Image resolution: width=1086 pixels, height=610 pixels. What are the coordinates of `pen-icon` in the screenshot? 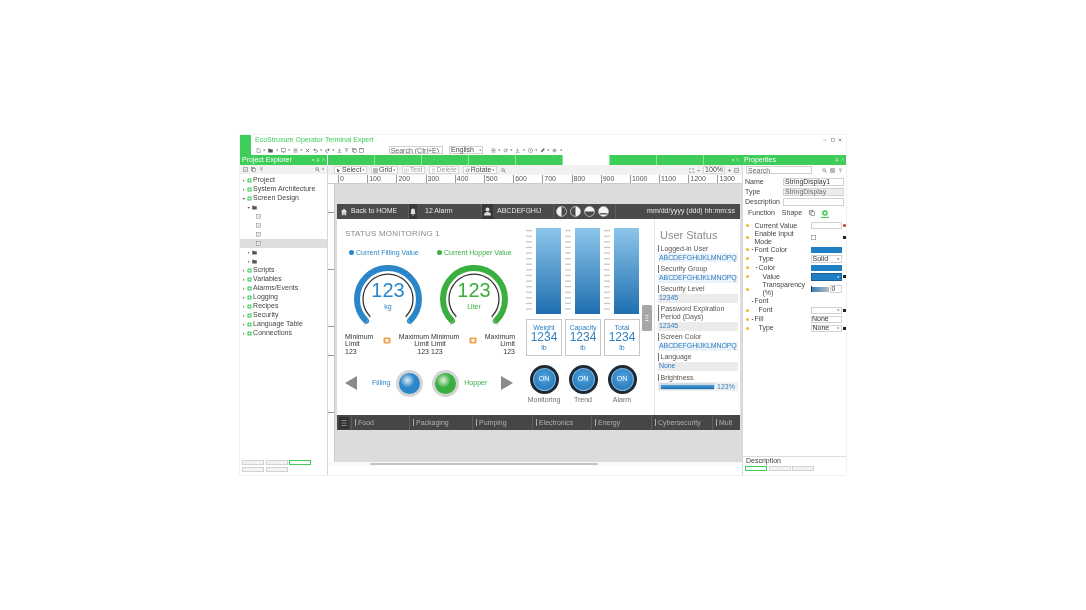 It's located at (542, 150).